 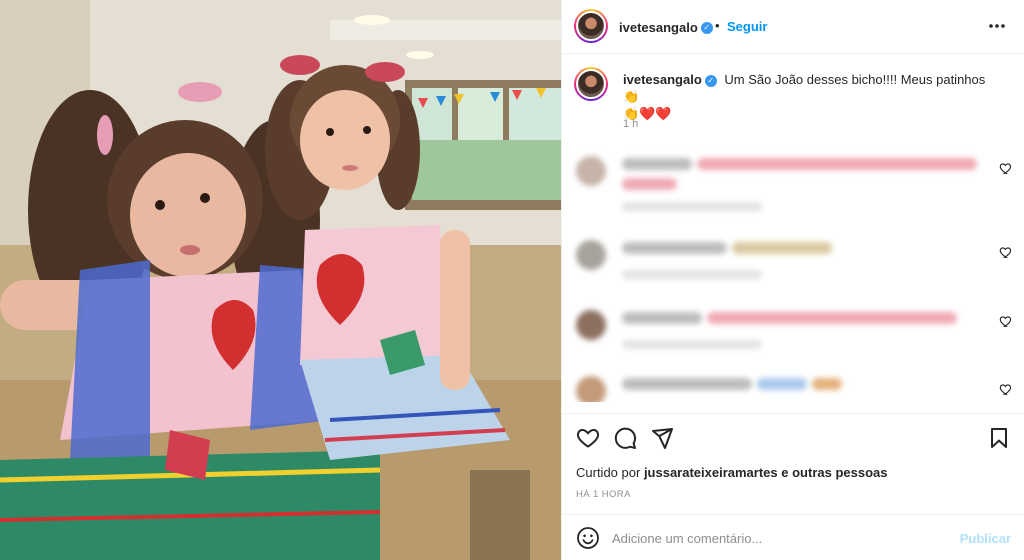 I want to click on post-timestamp: HÁ 1 HORA, so click(x=603, y=494).